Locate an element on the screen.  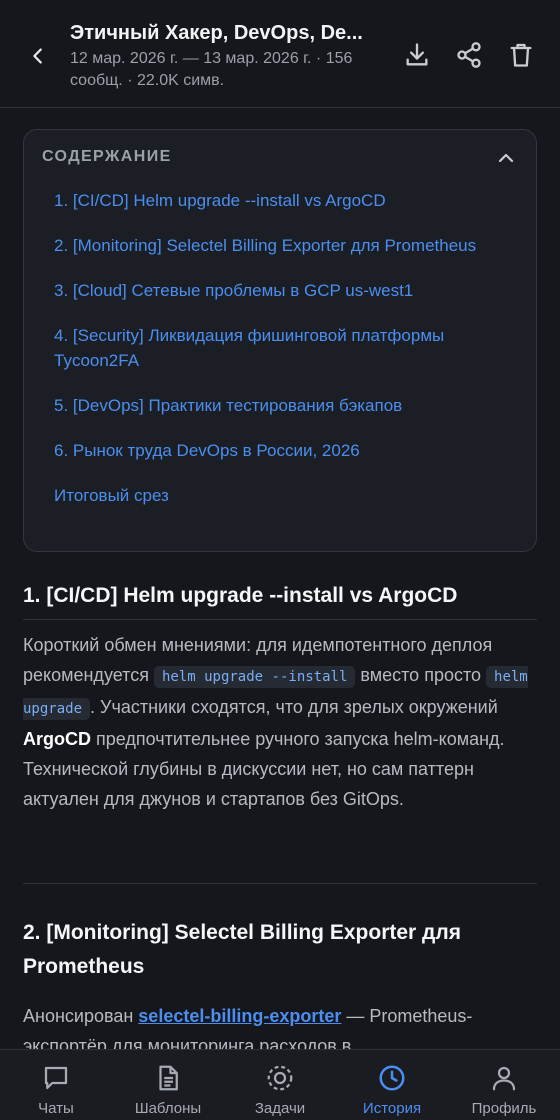
nav-label: История is located at coordinates (392, 1108).